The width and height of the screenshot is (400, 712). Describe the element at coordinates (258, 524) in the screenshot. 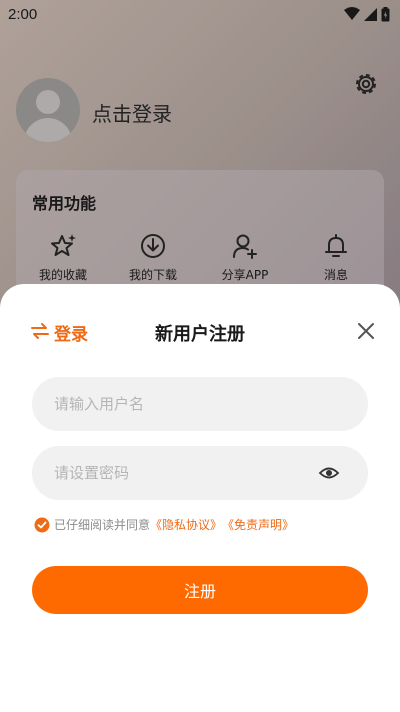

I see `disclaimer-link: 《免责声明》` at that location.